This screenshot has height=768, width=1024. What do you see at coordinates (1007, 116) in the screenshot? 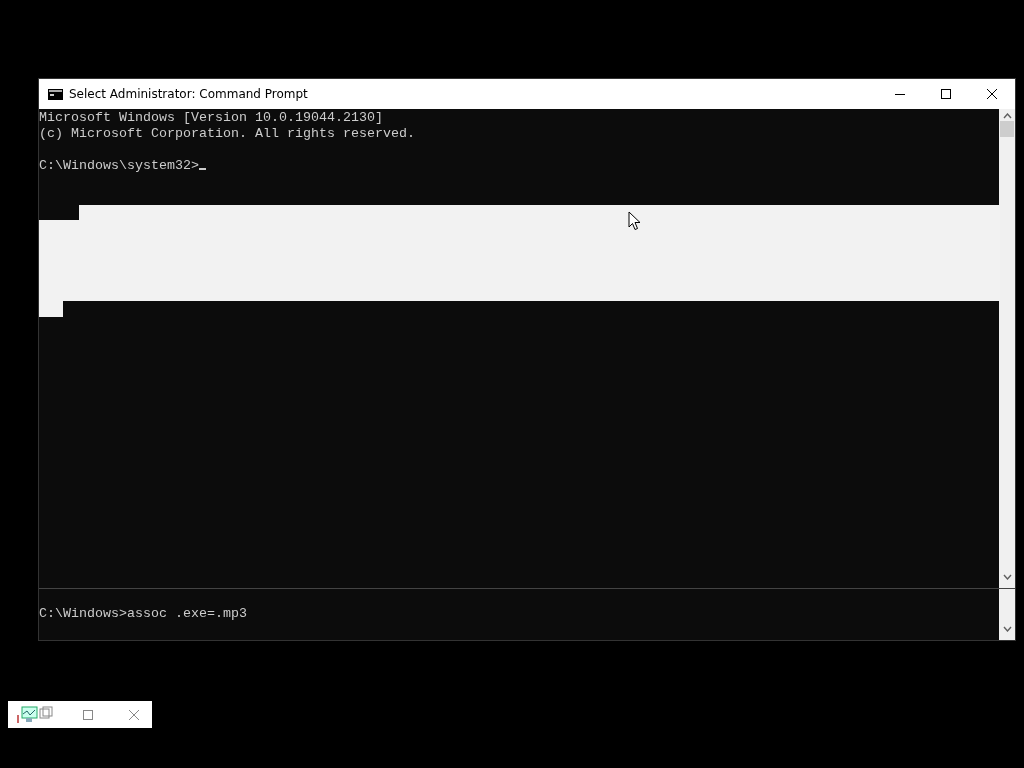
I see `scroll-up-icon` at bounding box center [1007, 116].